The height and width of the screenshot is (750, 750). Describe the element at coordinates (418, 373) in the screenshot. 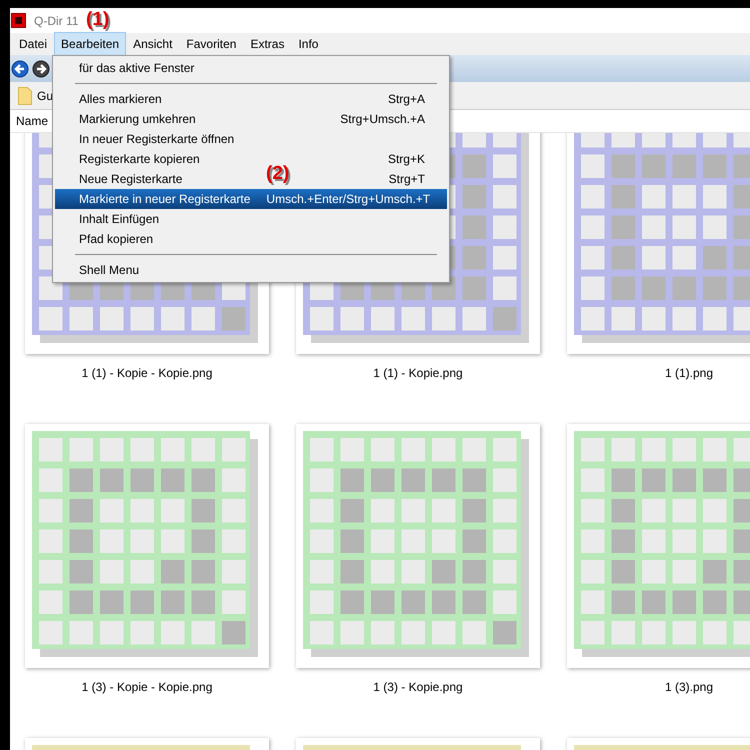

I see `file-name: 1 (1) - Kopie.png` at that location.